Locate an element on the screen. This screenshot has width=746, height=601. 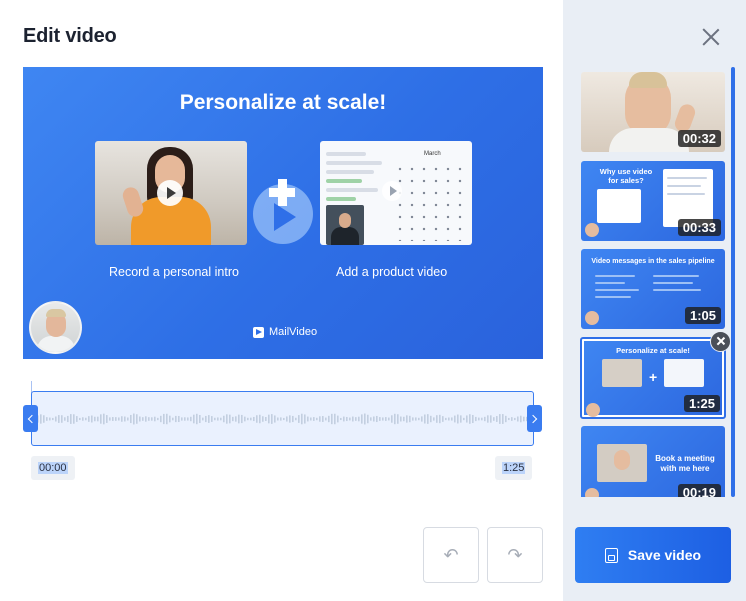
clip-list-scrollbar is located at coordinates (733, 282).